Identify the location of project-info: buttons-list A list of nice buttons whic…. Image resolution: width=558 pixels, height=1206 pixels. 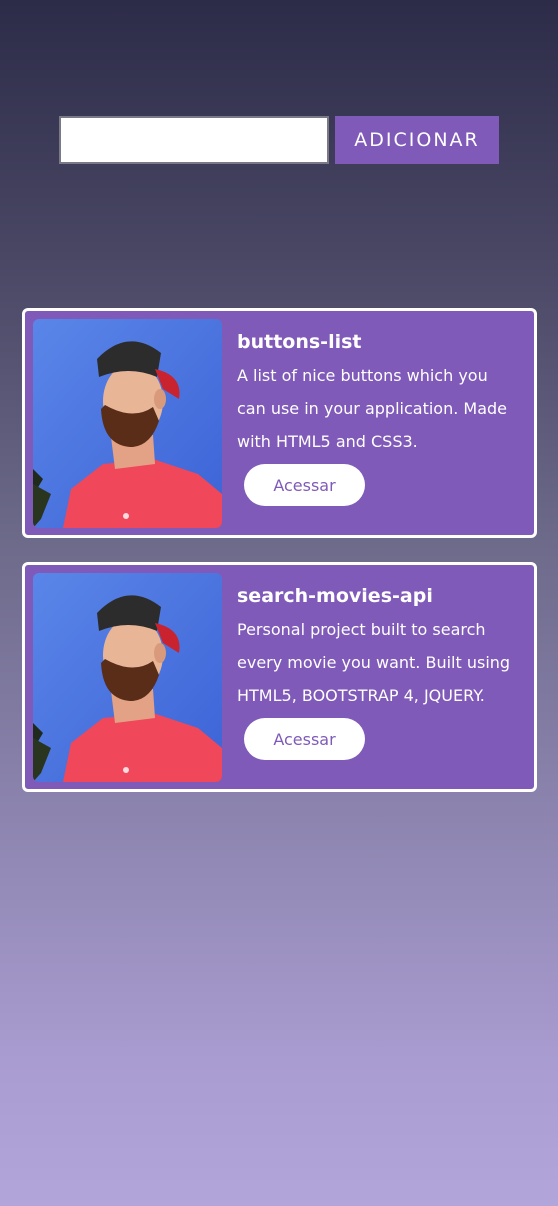
(381, 423).